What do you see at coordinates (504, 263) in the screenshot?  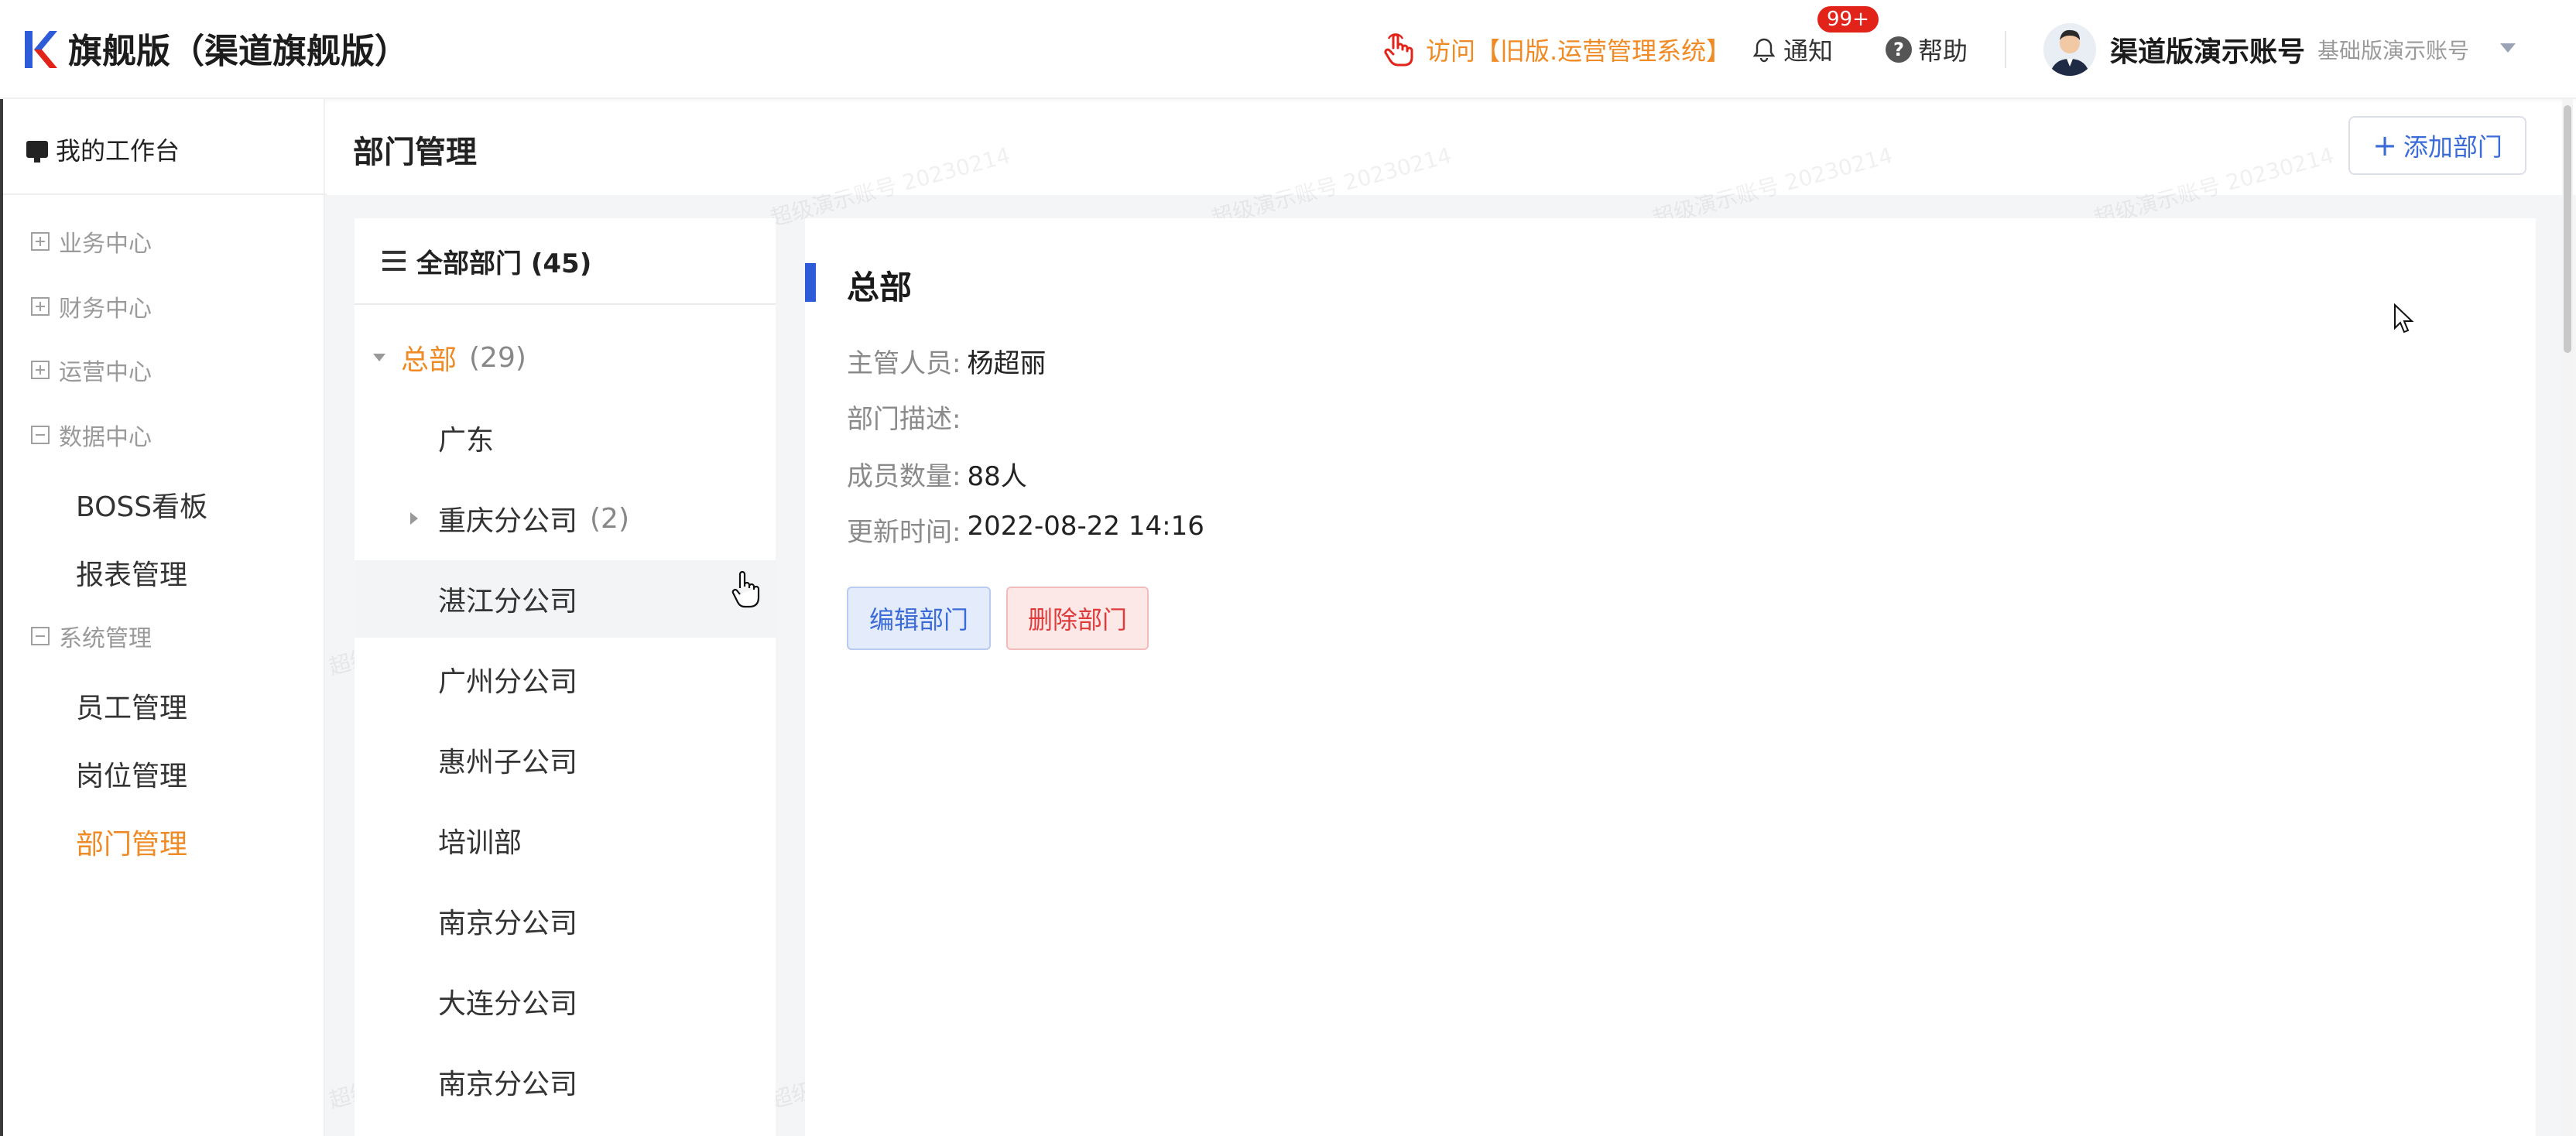 I see `tree-header-label: 全部部门 (45)` at bounding box center [504, 263].